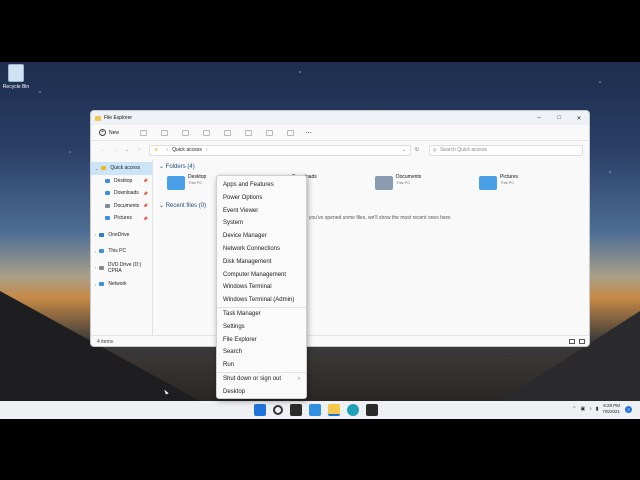 Image resolution: width=640 pixels, height=480 pixels. What do you see at coordinates (597, 409) in the screenshot?
I see `battery-icon: ▮` at bounding box center [597, 409].